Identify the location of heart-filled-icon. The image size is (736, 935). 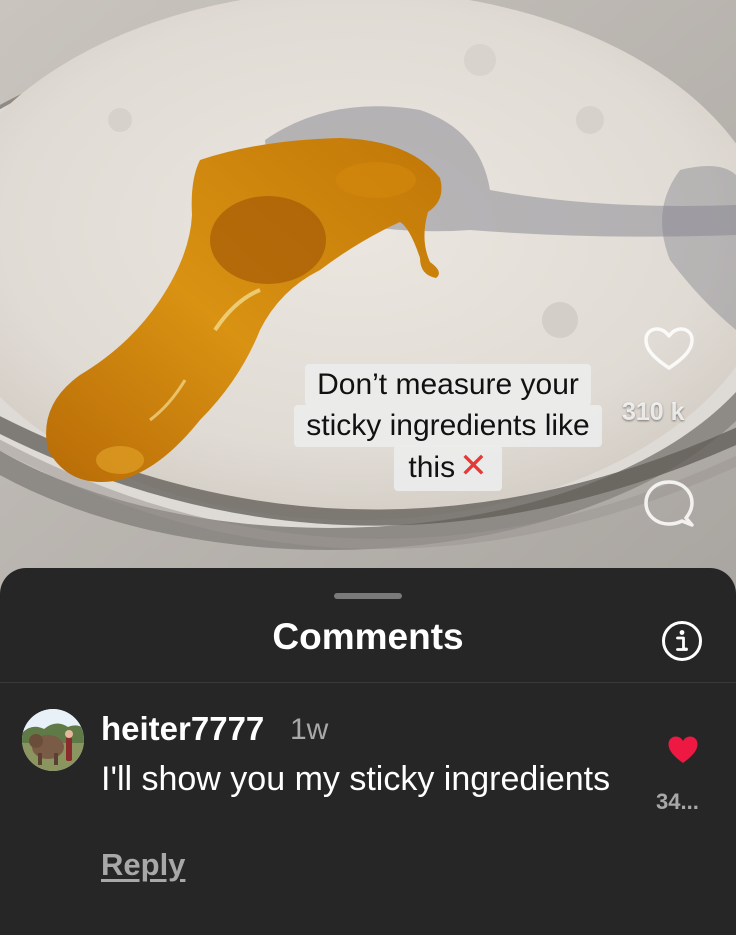
(683, 749).